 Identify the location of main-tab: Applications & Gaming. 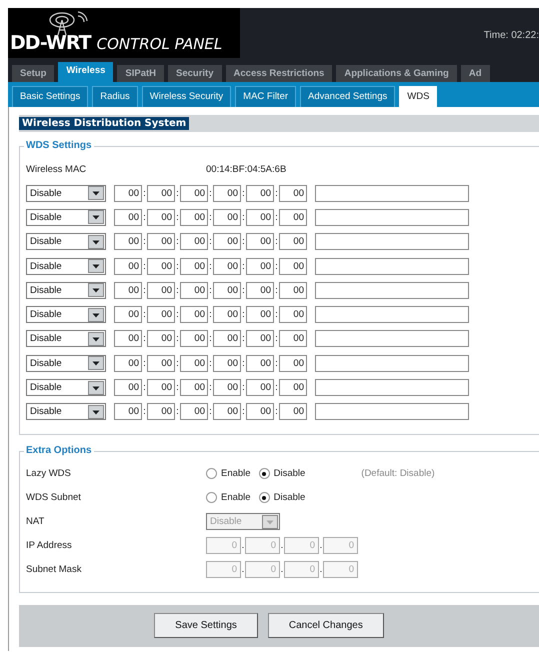
(396, 73).